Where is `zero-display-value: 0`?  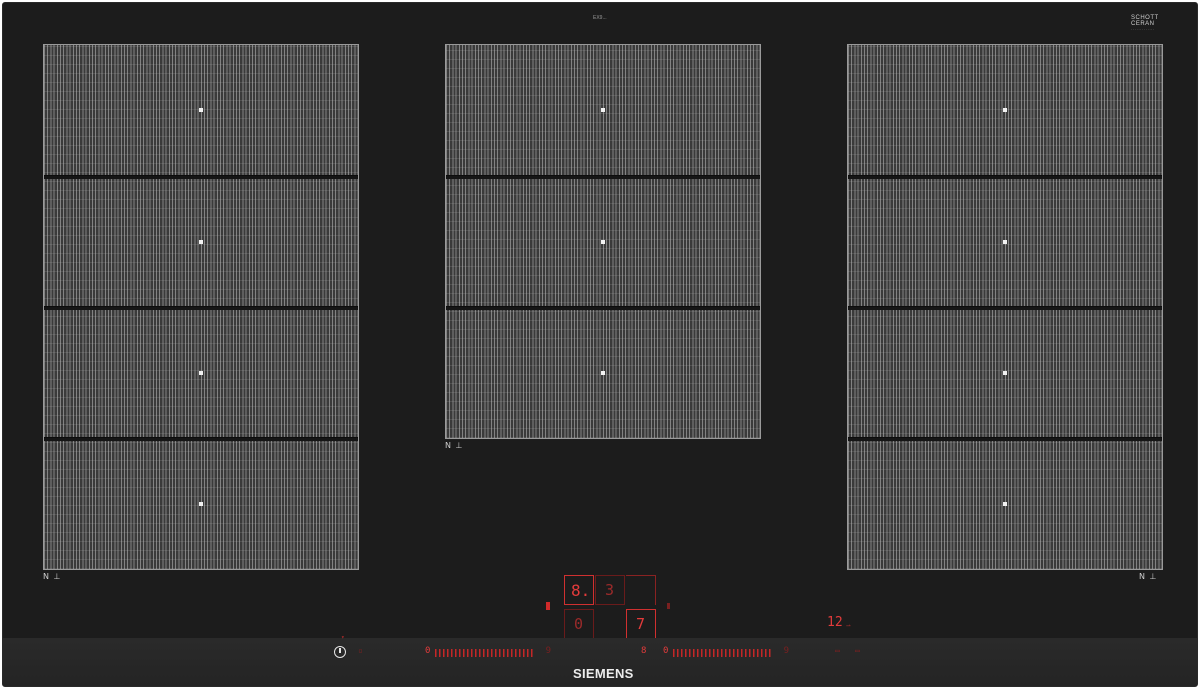
zero-display-value: 0 is located at coordinates (579, 624).